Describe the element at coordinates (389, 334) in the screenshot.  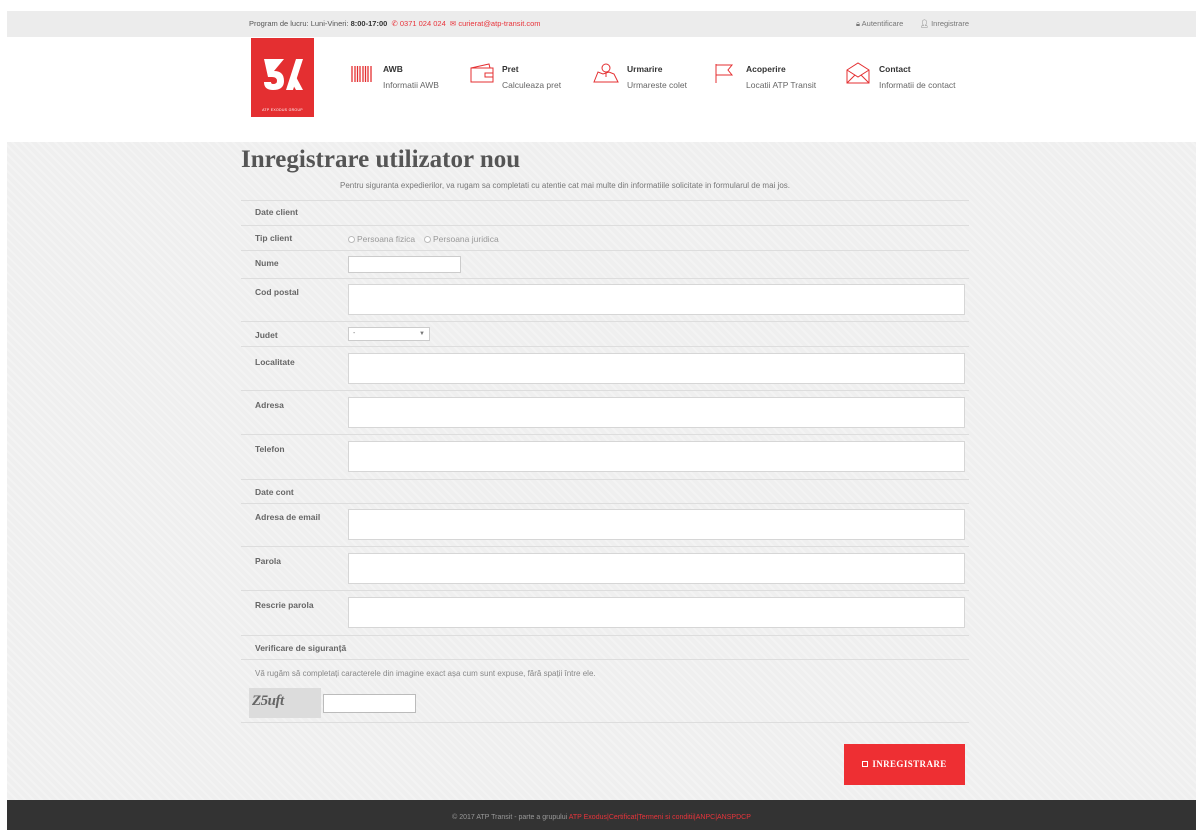
I see `judet-select: - ▼` at that location.